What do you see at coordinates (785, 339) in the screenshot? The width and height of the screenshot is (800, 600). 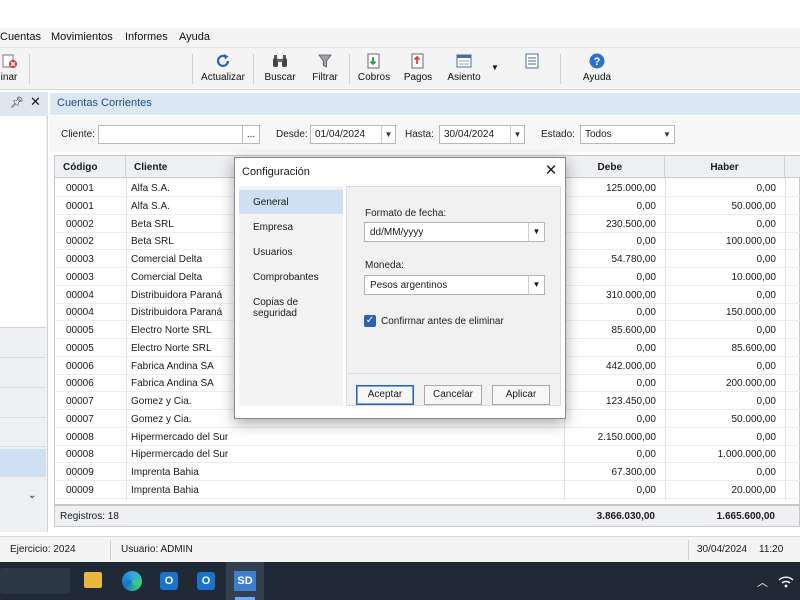 I see `grid-divider` at bounding box center [785, 339].